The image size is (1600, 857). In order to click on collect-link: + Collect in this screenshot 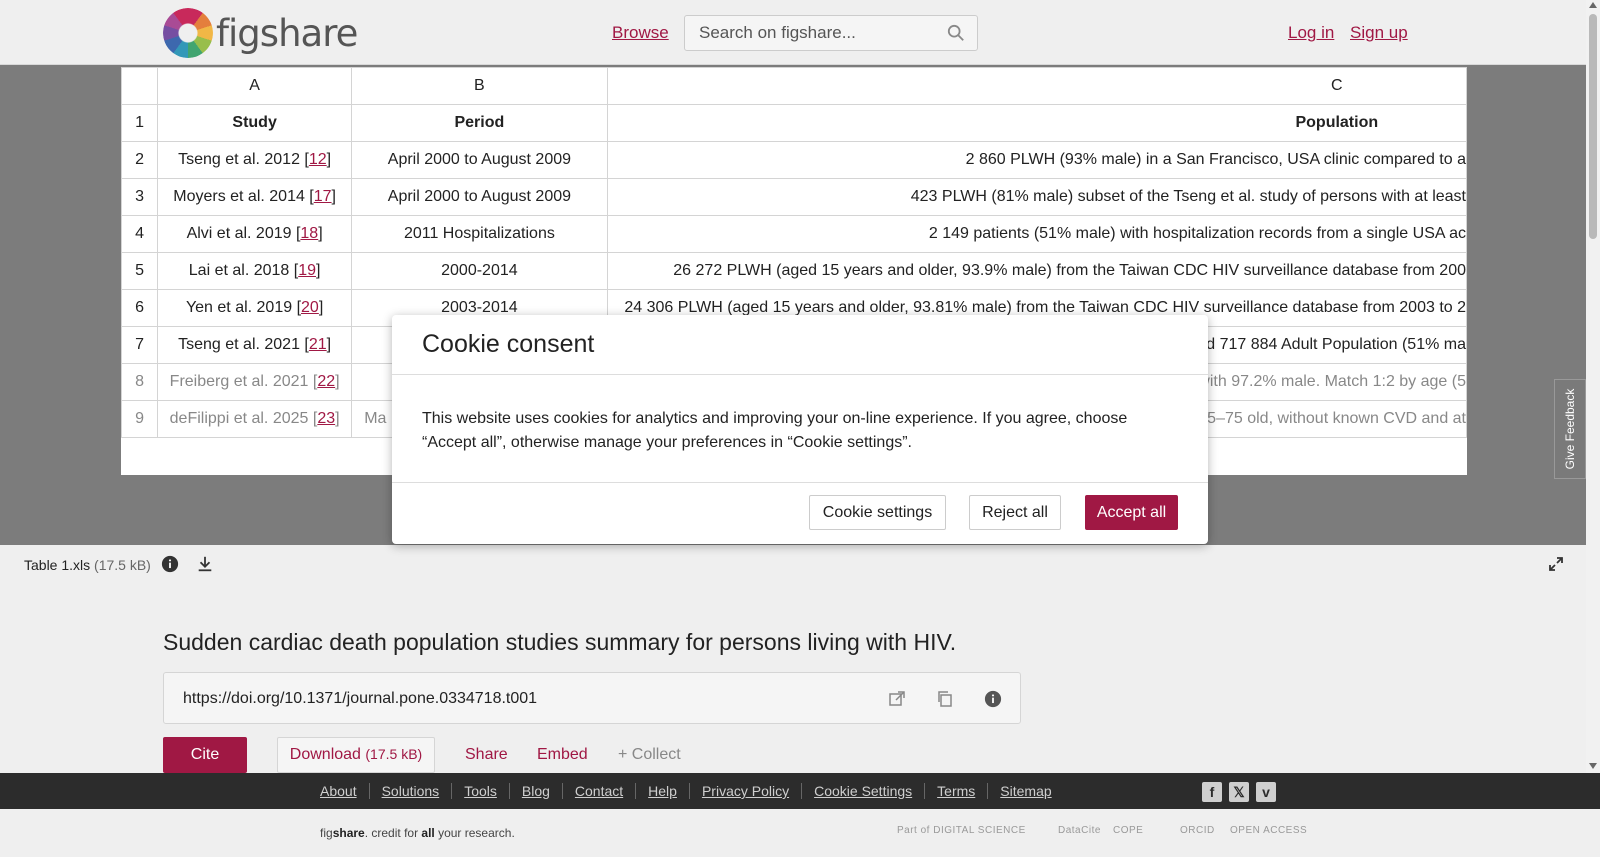, I will do `click(649, 755)`.